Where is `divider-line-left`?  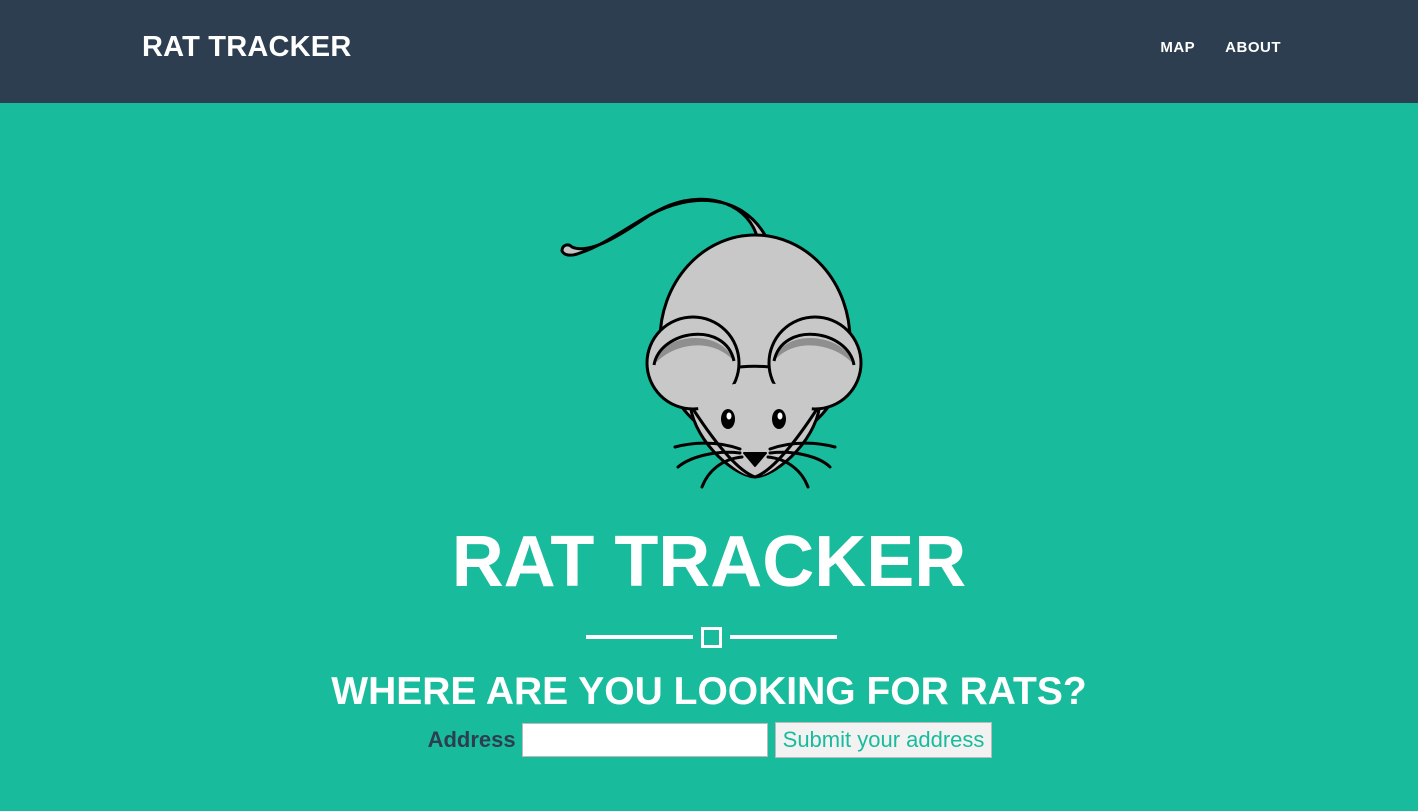
divider-line-left is located at coordinates (639, 637).